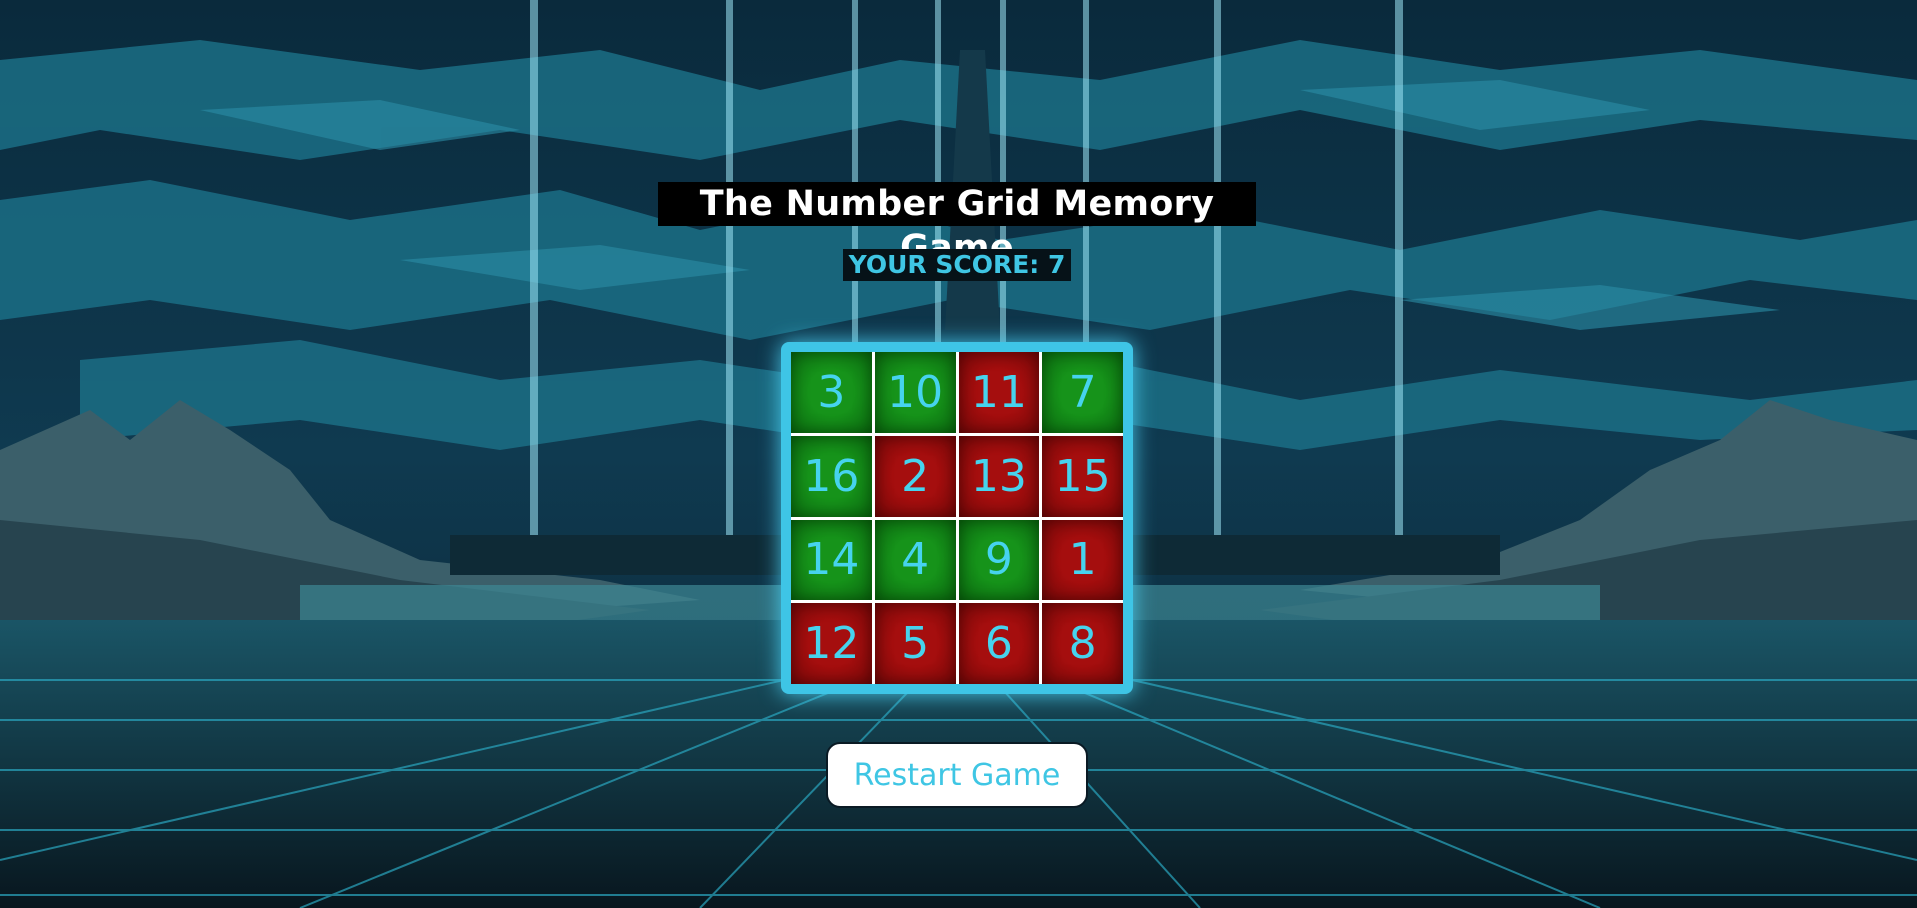 The height and width of the screenshot is (908, 1917). Describe the element at coordinates (831, 643) in the screenshot. I see `grid-cell: 12` at that location.